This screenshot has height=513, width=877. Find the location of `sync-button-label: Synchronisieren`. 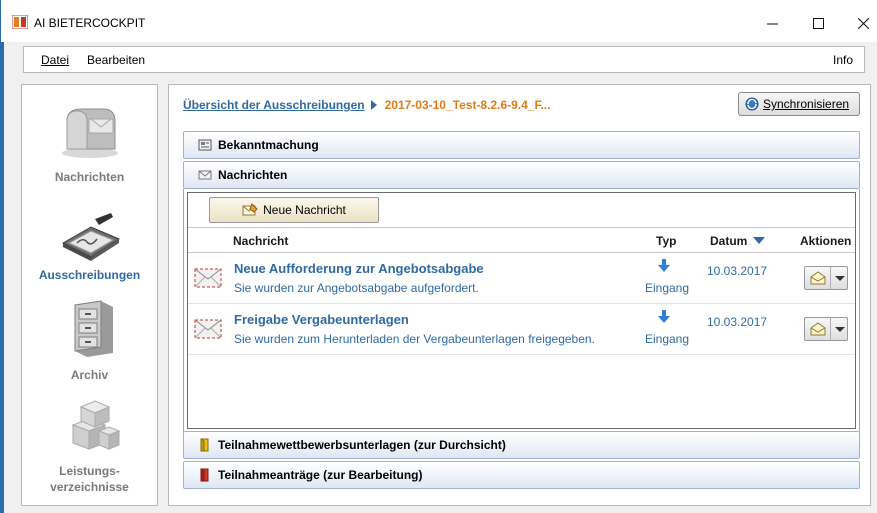

sync-button-label: Synchronisieren is located at coordinates (806, 104).